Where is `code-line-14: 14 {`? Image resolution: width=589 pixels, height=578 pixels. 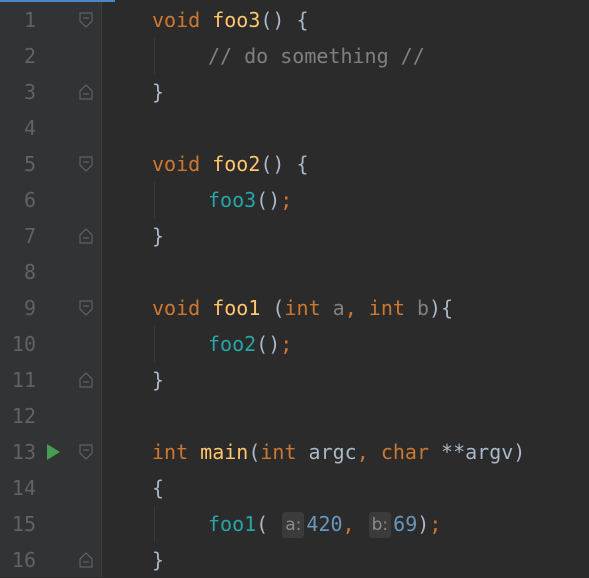
code-line-14: 14 { is located at coordinates (294, 488).